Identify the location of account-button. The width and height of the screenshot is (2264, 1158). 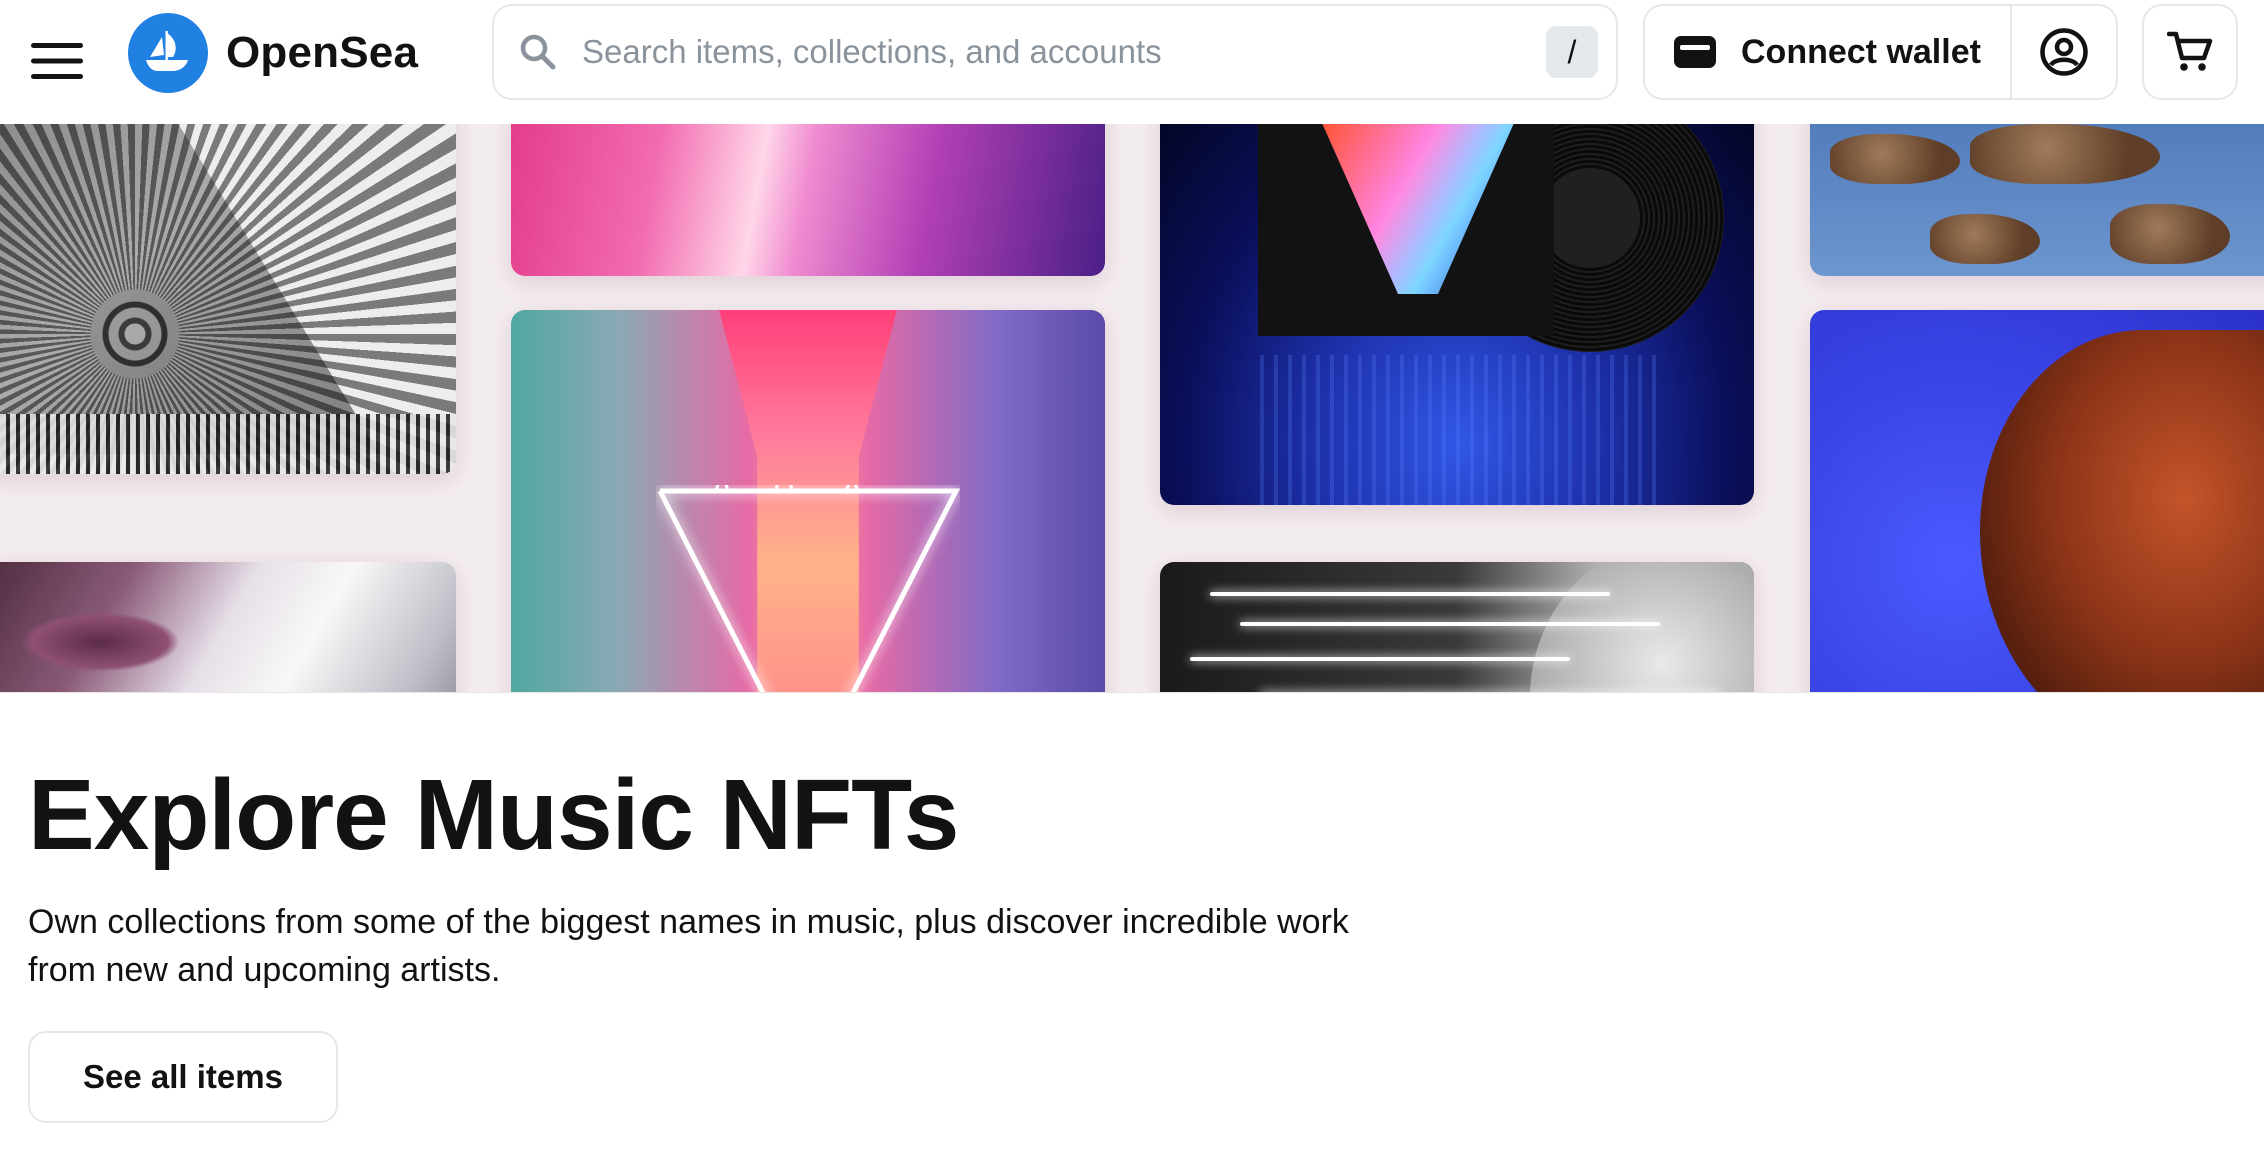
(2063, 52).